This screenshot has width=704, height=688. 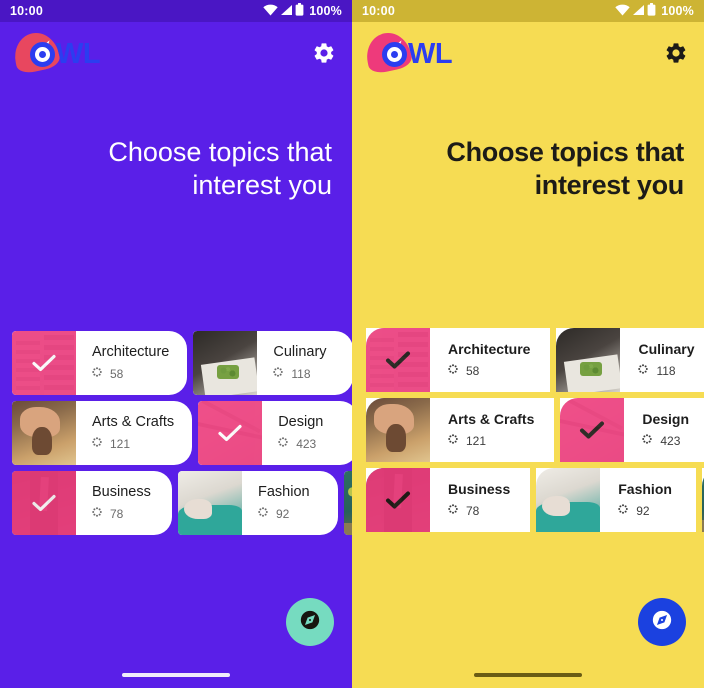 I want to click on topic-course-count: 118, so click(x=666, y=370).